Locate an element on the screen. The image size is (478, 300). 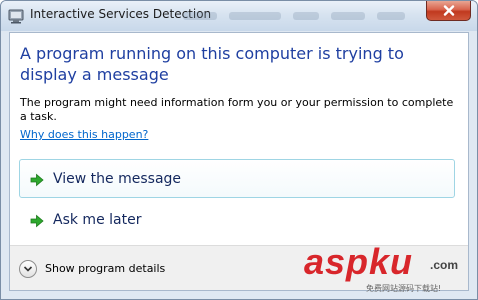
ask-later-label: Ask me later is located at coordinates (97, 220).